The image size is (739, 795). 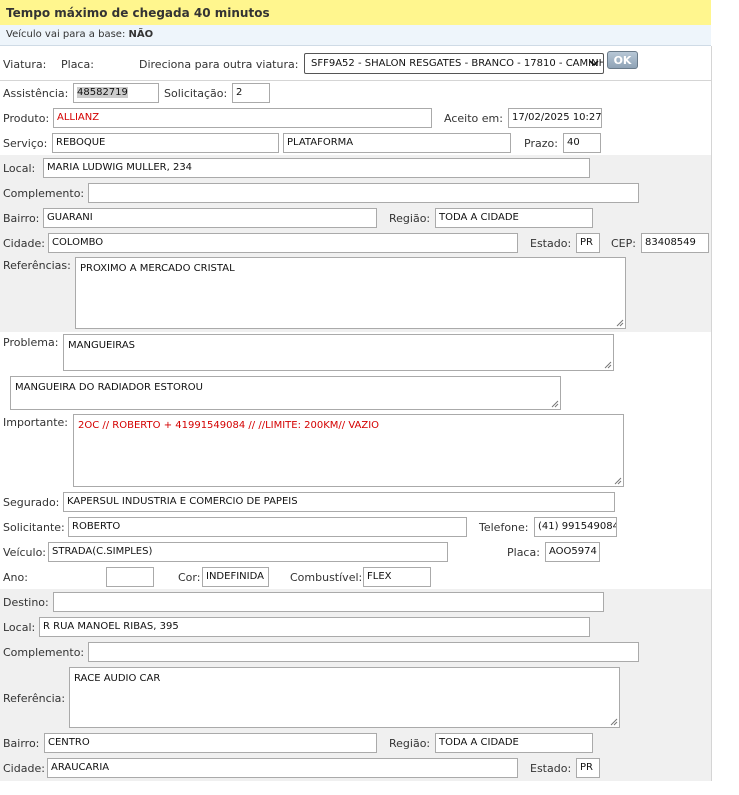 I want to click on prazo-label: Prazo:, so click(x=541, y=143).